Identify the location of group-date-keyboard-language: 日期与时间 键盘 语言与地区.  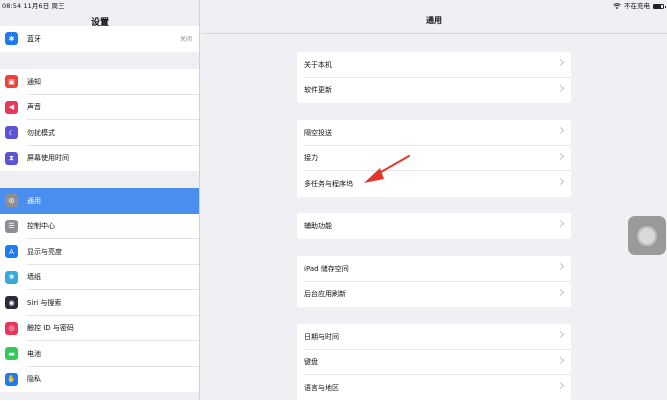
(434, 362).